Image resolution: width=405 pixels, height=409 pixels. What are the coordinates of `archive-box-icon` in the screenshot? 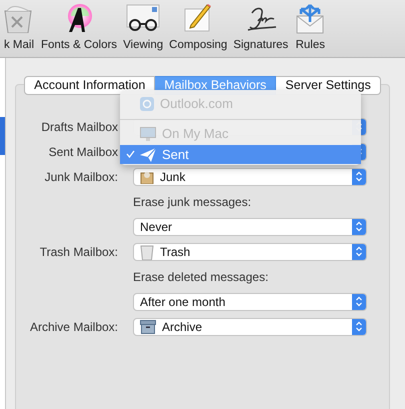 It's located at (148, 327).